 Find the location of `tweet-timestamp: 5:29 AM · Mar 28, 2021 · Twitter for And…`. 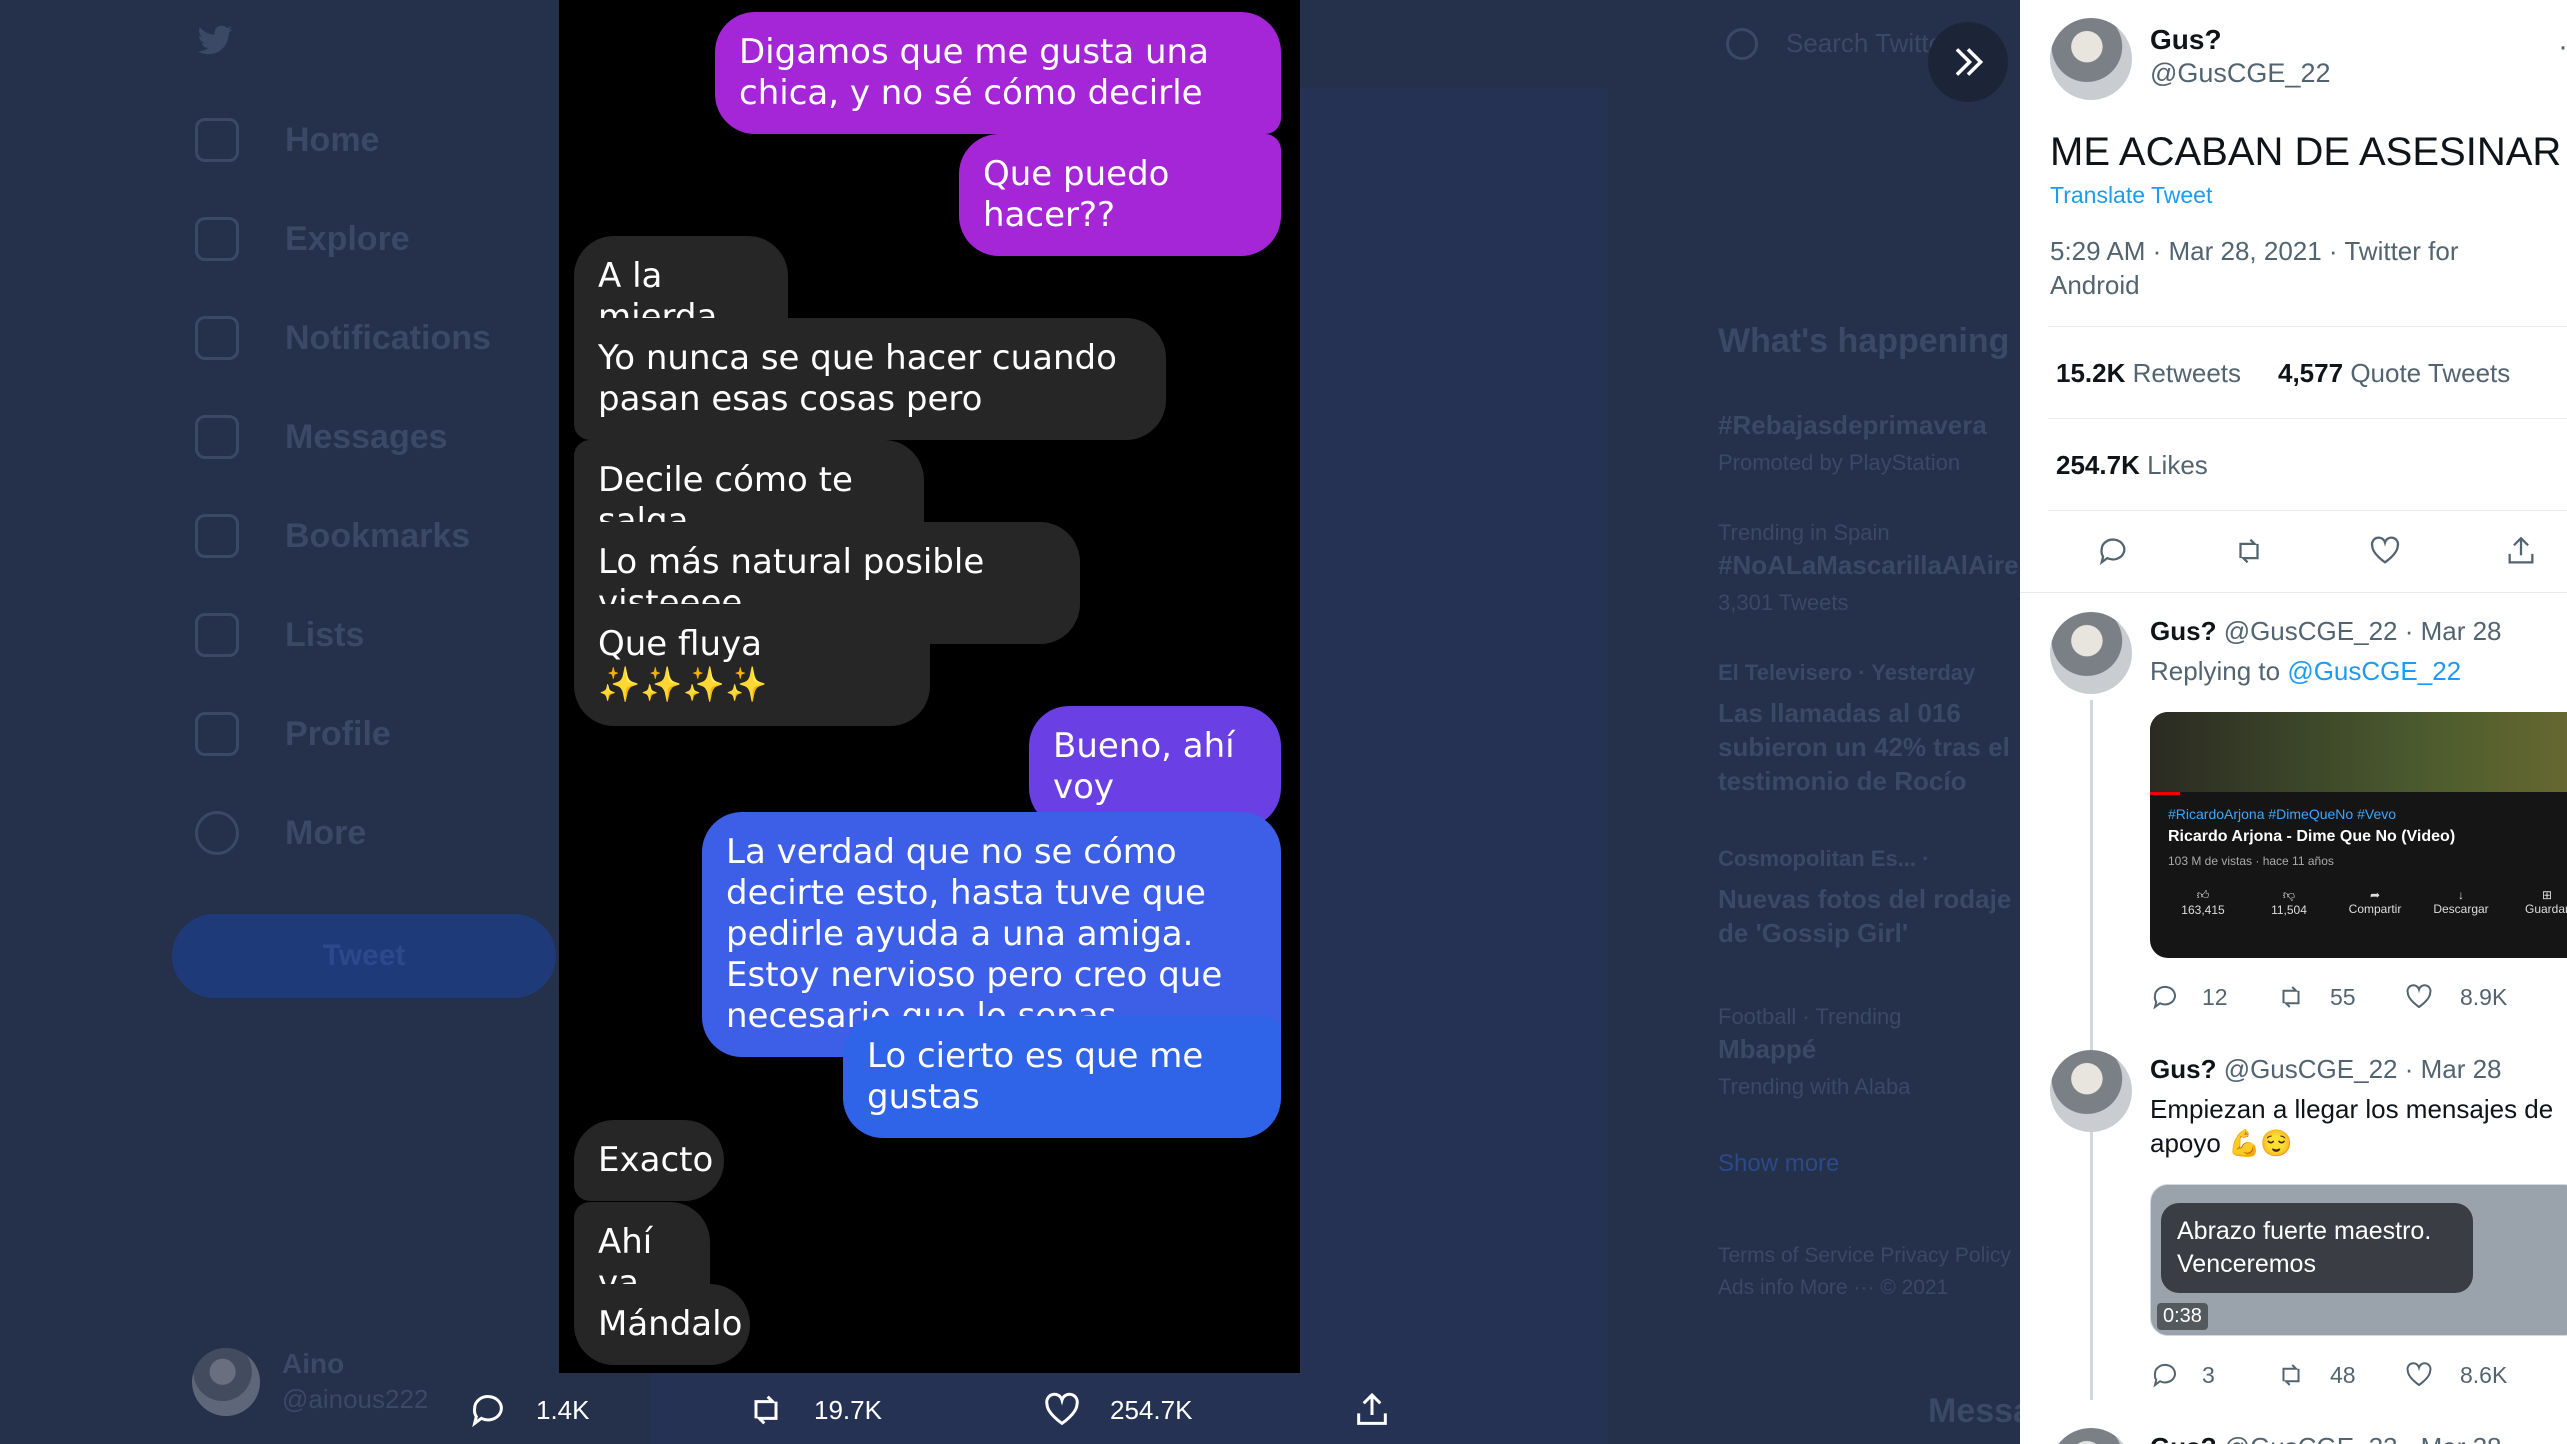

tweet-timestamp: 5:29 AM · Mar 28, 2021 · Twitter for And… is located at coordinates (2270, 268).